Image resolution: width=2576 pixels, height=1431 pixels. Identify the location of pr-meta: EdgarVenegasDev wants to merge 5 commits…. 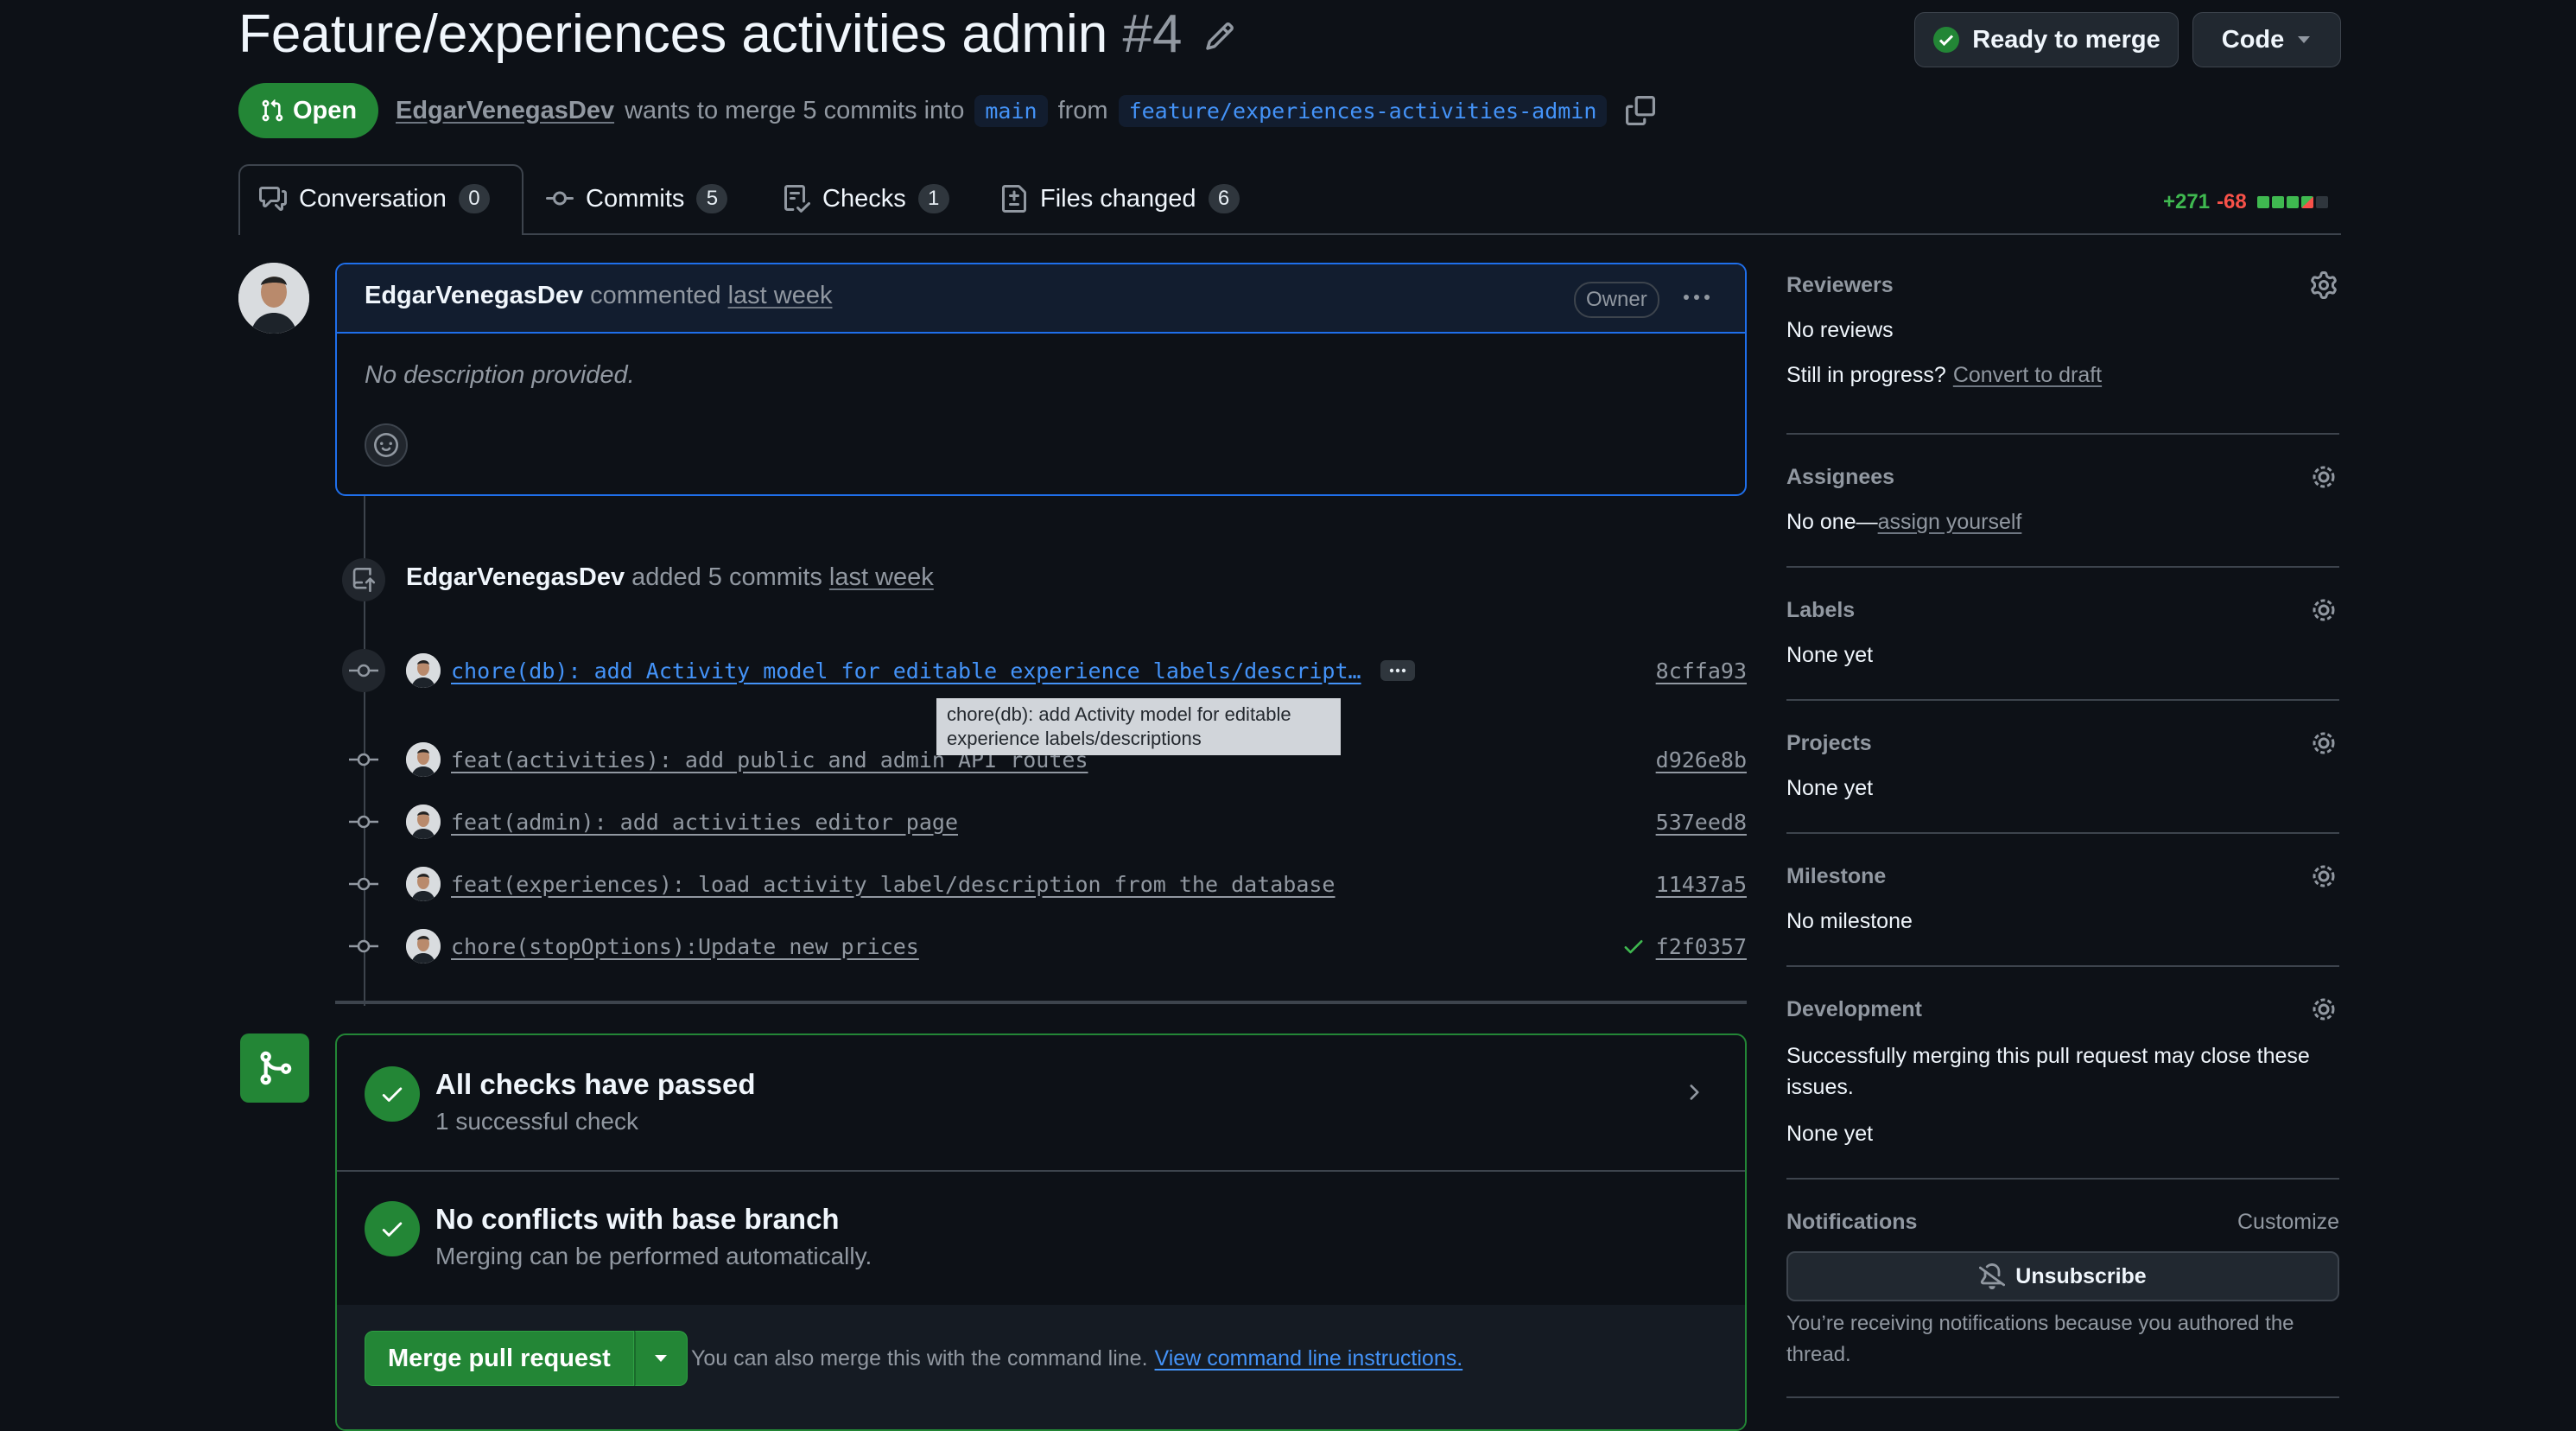
(1026, 110).